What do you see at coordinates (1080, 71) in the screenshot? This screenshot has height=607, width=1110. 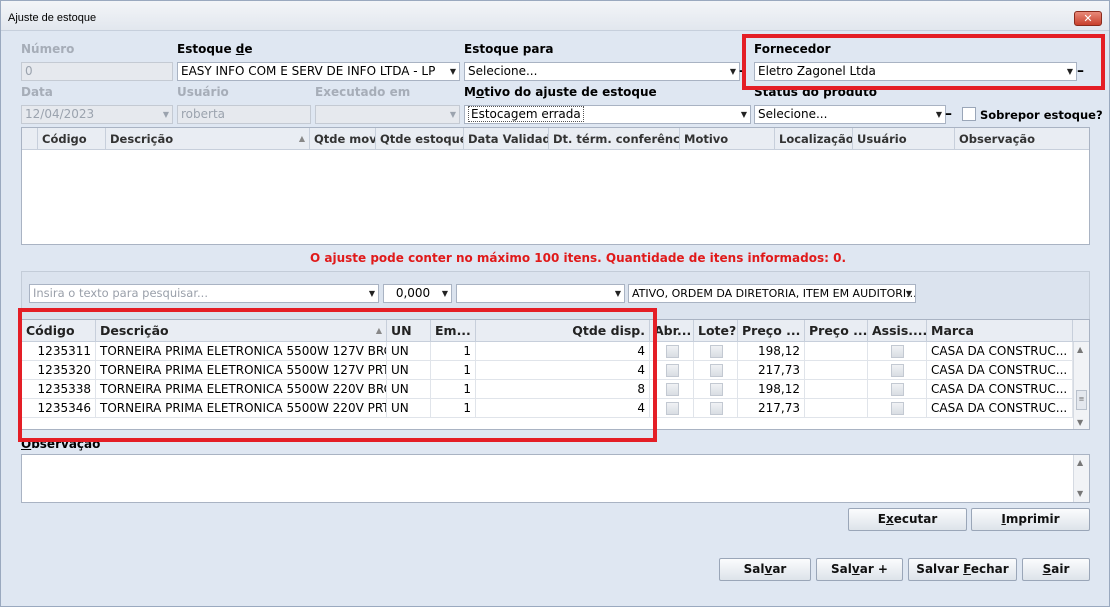 I see `clear-fornecedor-icon: –` at bounding box center [1080, 71].